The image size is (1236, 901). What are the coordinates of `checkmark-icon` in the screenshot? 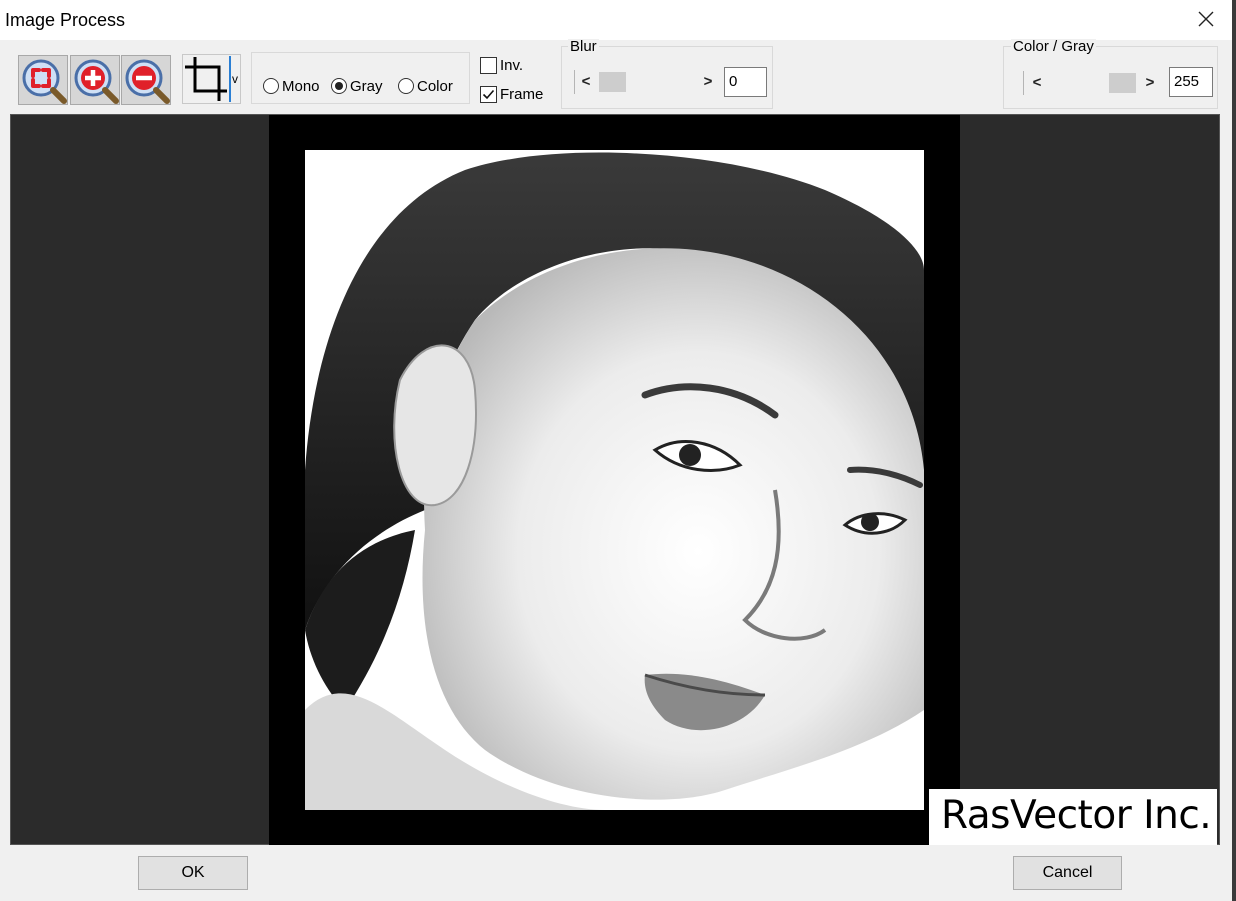 It's located at (488, 94).